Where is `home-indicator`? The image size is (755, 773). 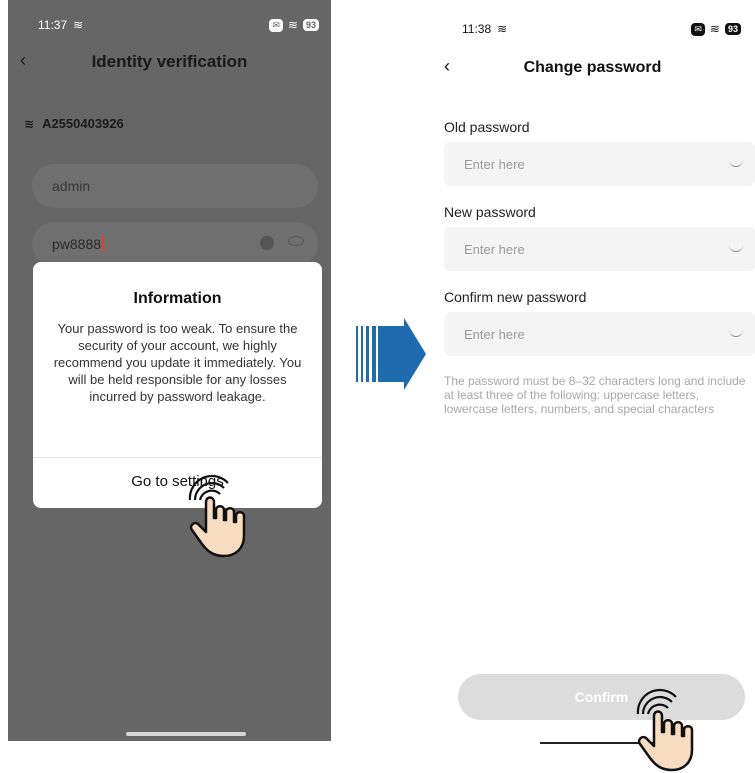
home-indicator is located at coordinates (186, 734).